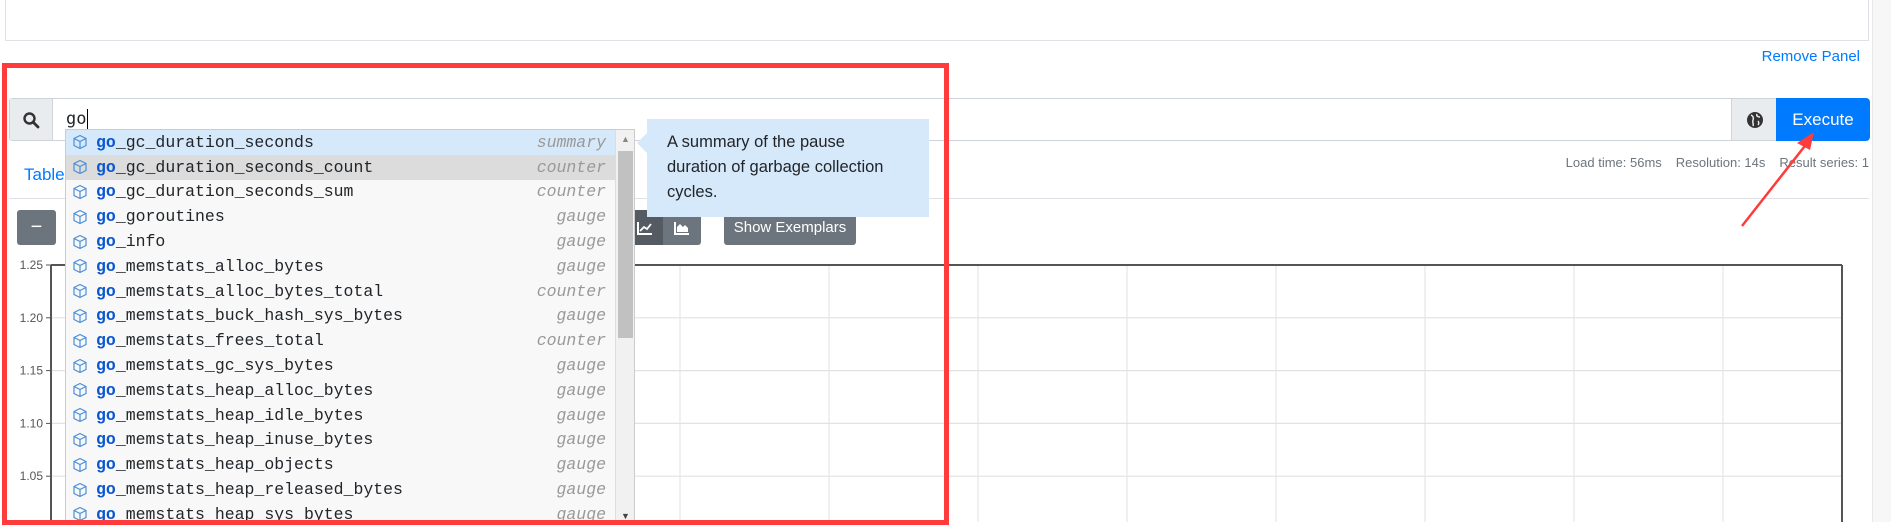 The height and width of the screenshot is (525, 1891). Describe the element at coordinates (1811, 56) in the screenshot. I see `remove-panel-link: Remove Panel` at that location.